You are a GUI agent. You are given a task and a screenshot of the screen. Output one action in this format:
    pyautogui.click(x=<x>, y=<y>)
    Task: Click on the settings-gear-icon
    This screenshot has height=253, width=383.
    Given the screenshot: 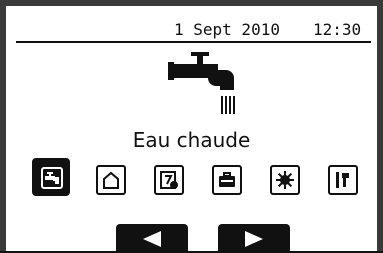 What is the action you would take?
    pyautogui.click(x=285, y=180)
    